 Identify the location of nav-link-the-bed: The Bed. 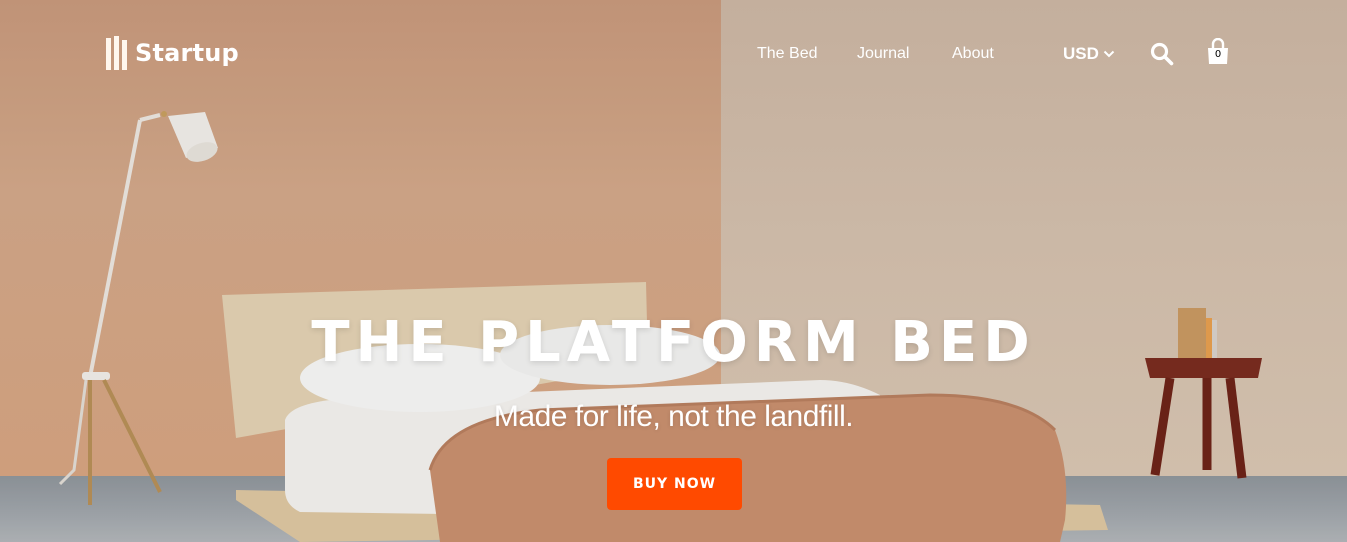
(787, 54).